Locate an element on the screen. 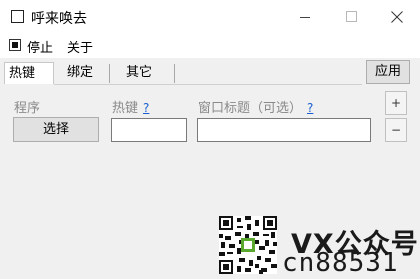  program-label: 程序 is located at coordinates (27, 108).